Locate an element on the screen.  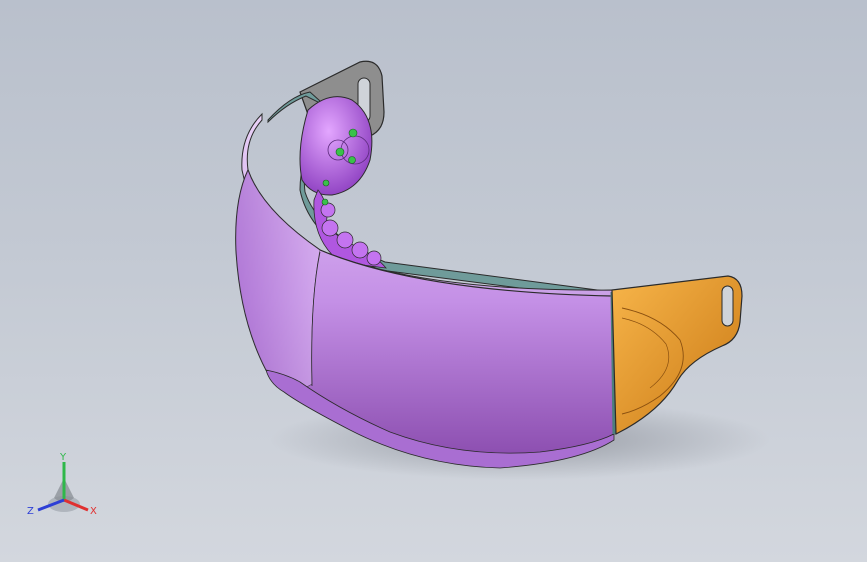
z-axis-label: Z is located at coordinates (30, 511).